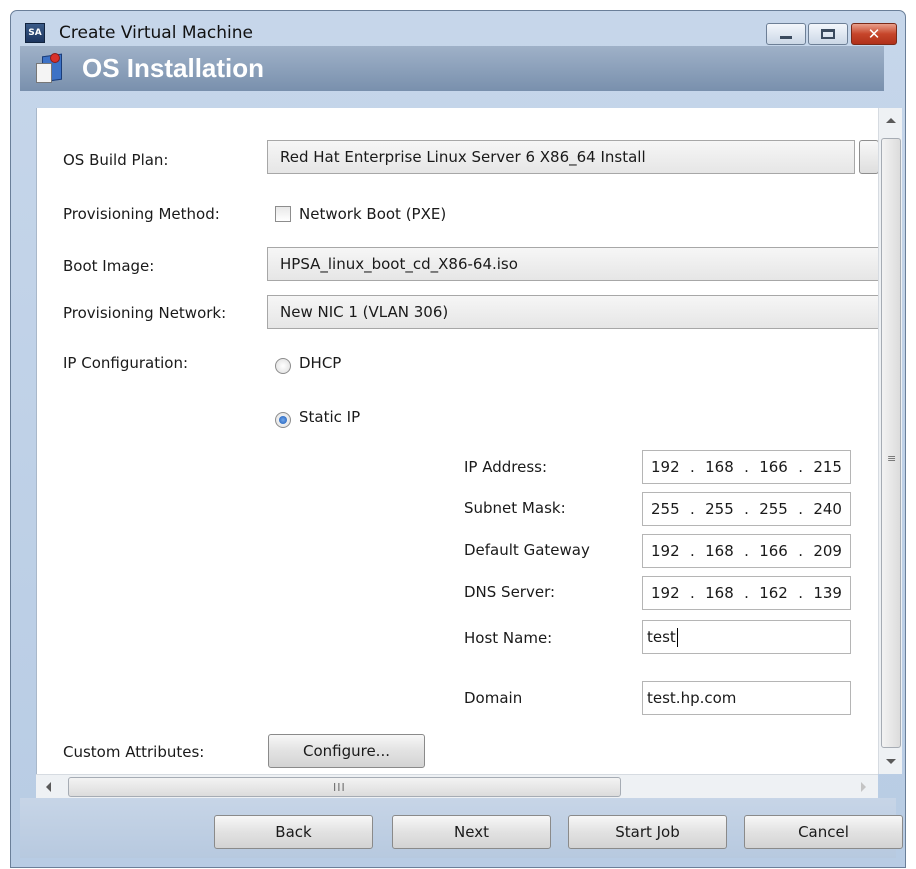 This screenshot has width=916, height=869. What do you see at coordinates (173, 68) in the screenshot?
I see `page-title: OS Installation` at bounding box center [173, 68].